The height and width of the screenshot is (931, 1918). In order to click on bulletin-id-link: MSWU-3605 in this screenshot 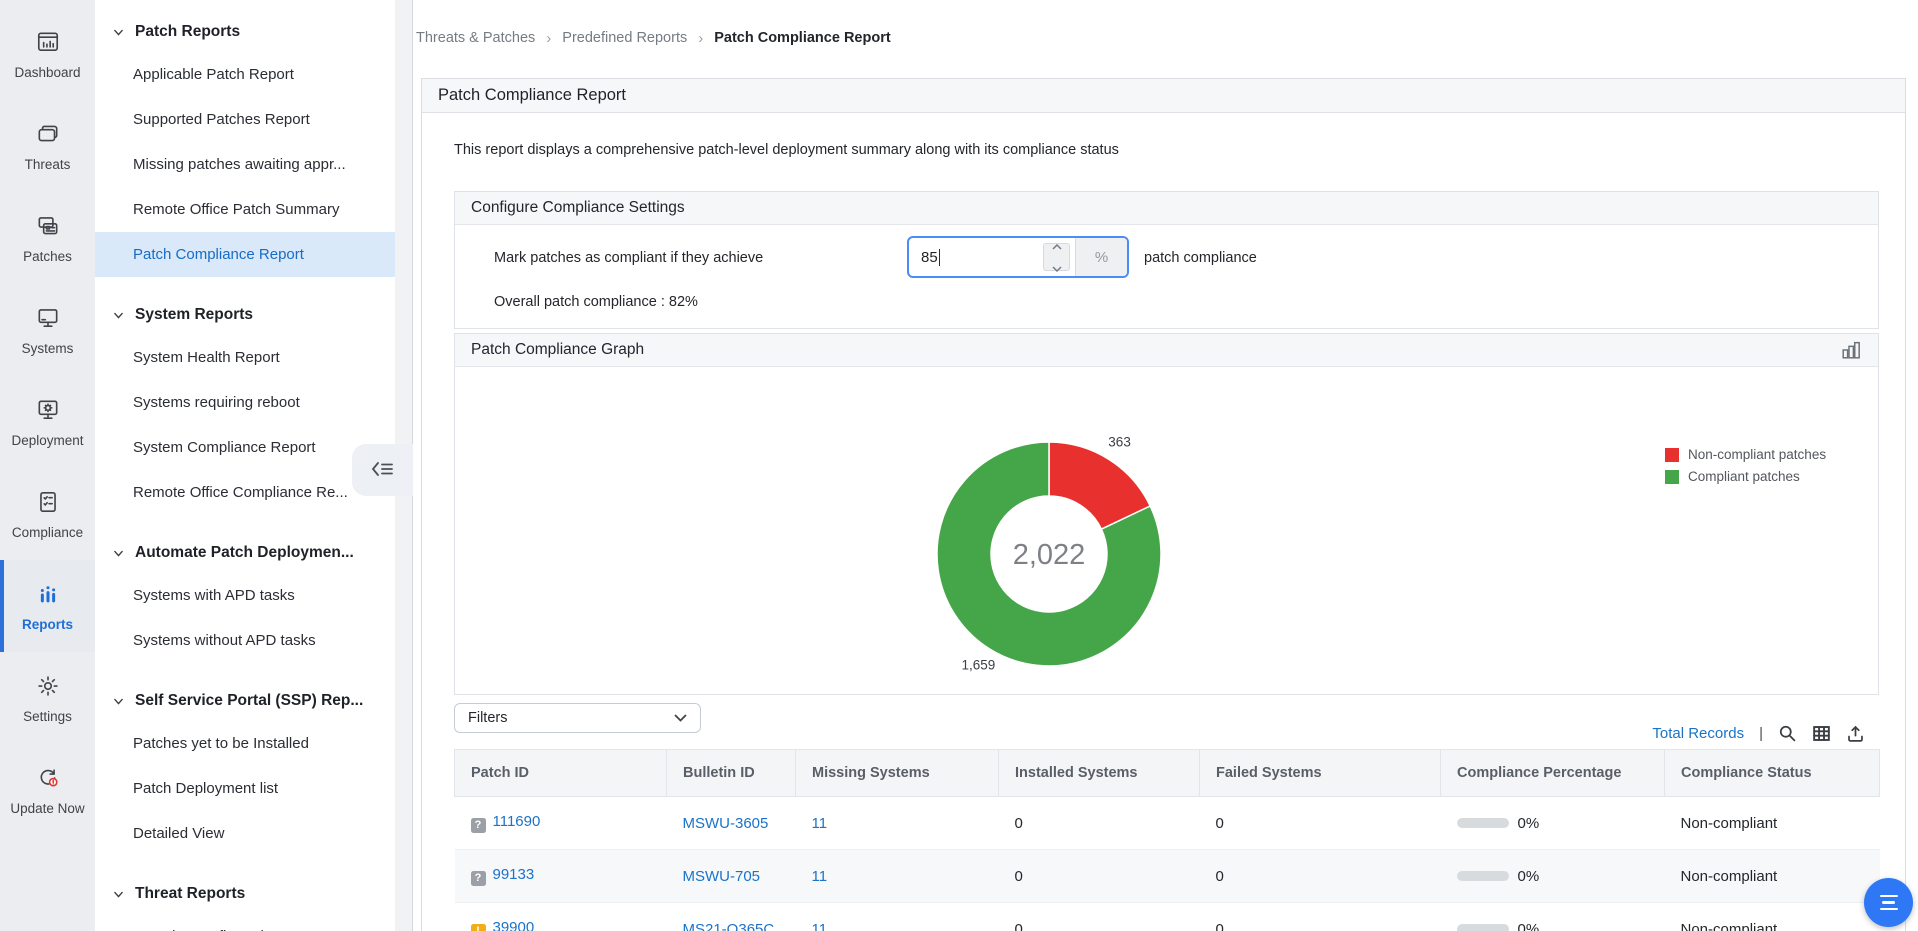, I will do `click(726, 823)`.